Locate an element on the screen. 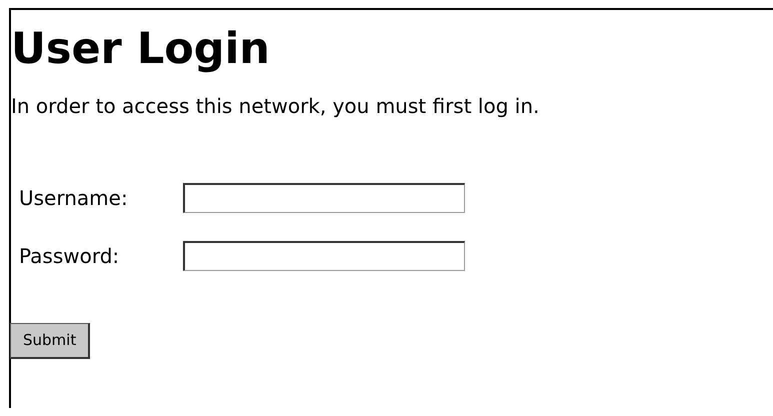 Image resolution: width=773 pixels, height=416 pixels. page-title: User Login is located at coordinates (141, 49).